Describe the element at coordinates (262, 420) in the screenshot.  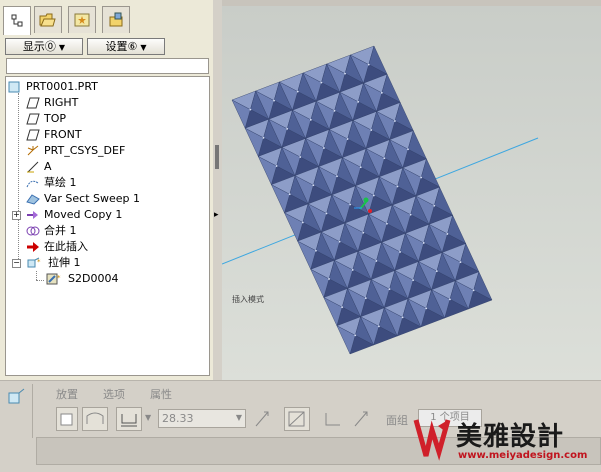
I see `flip-direction-icon` at that location.